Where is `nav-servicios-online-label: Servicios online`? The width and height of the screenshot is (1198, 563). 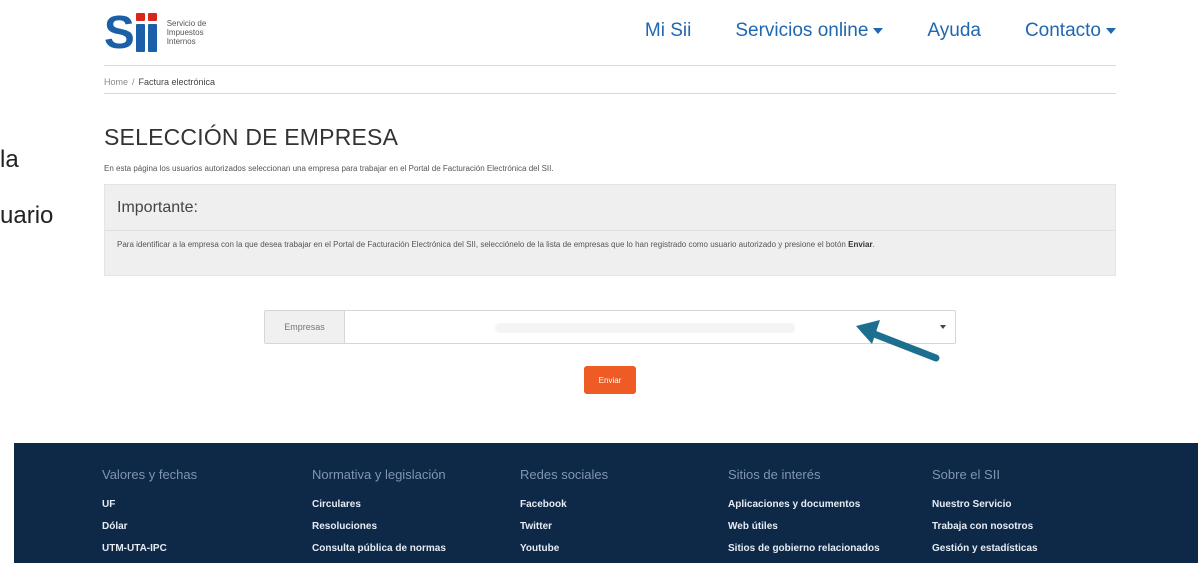
nav-servicios-online-label: Servicios online is located at coordinates (802, 30).